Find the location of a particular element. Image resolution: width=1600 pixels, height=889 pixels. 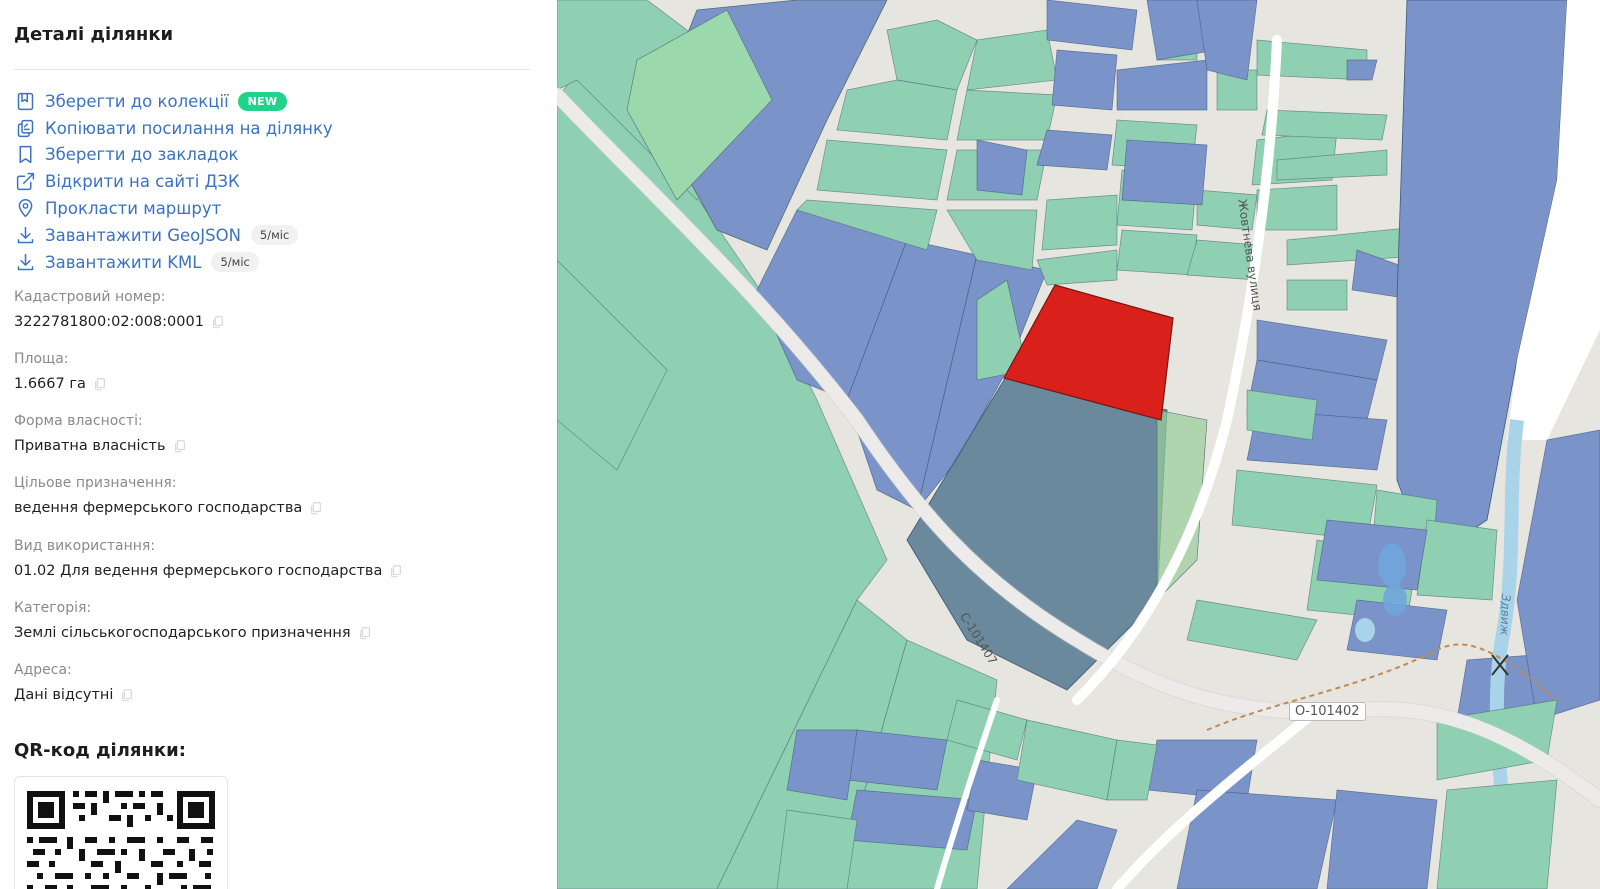

field-value: ведення фермерського господарства is located at coordinates (158, 508).